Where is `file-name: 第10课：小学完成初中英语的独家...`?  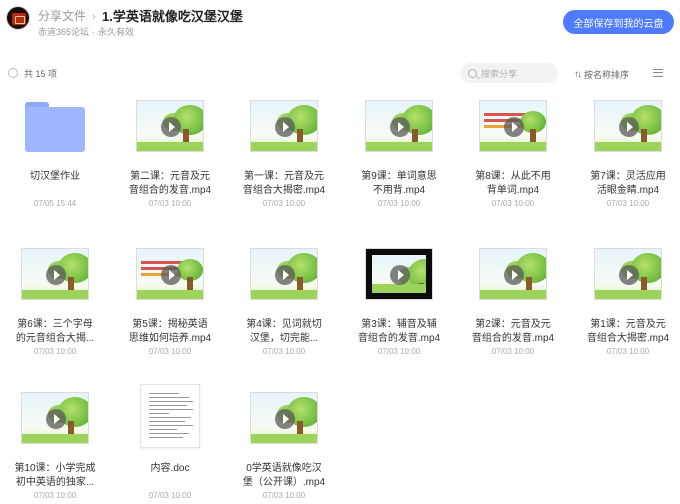
file-name: 第10课：小学完成初中英语的独家... is located at coordinates (55, 476).